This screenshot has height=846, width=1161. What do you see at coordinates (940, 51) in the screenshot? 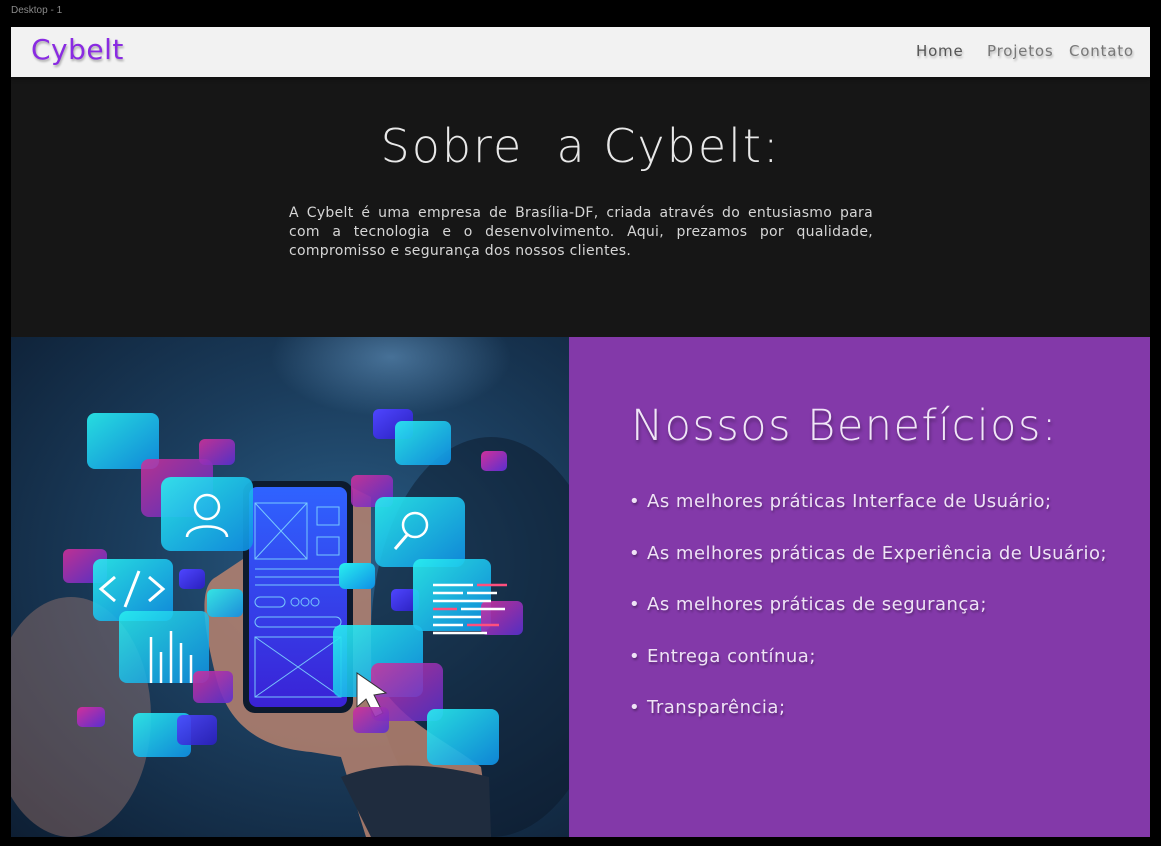
I see `nav-link-home: Home` at bounding box center [940, 51].